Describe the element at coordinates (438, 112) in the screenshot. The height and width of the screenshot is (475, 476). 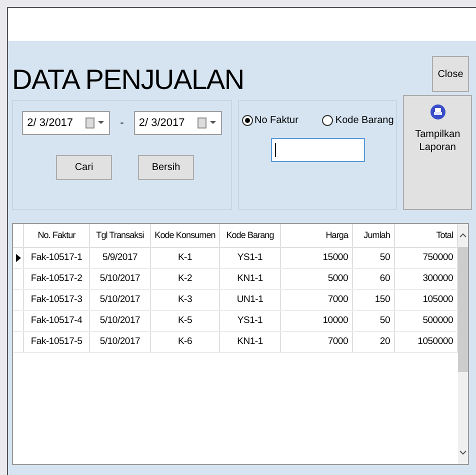
I see `printer-icon` at that location.